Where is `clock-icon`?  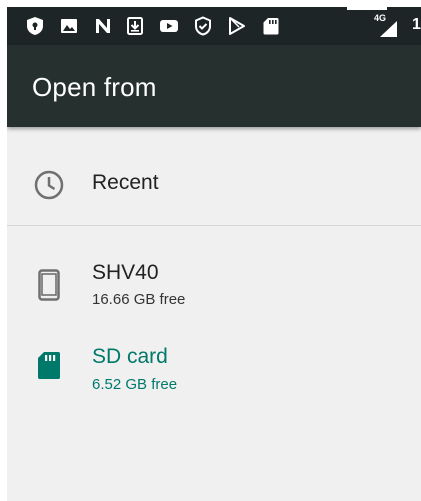
clock-icon is located at coordinates (49, 185).